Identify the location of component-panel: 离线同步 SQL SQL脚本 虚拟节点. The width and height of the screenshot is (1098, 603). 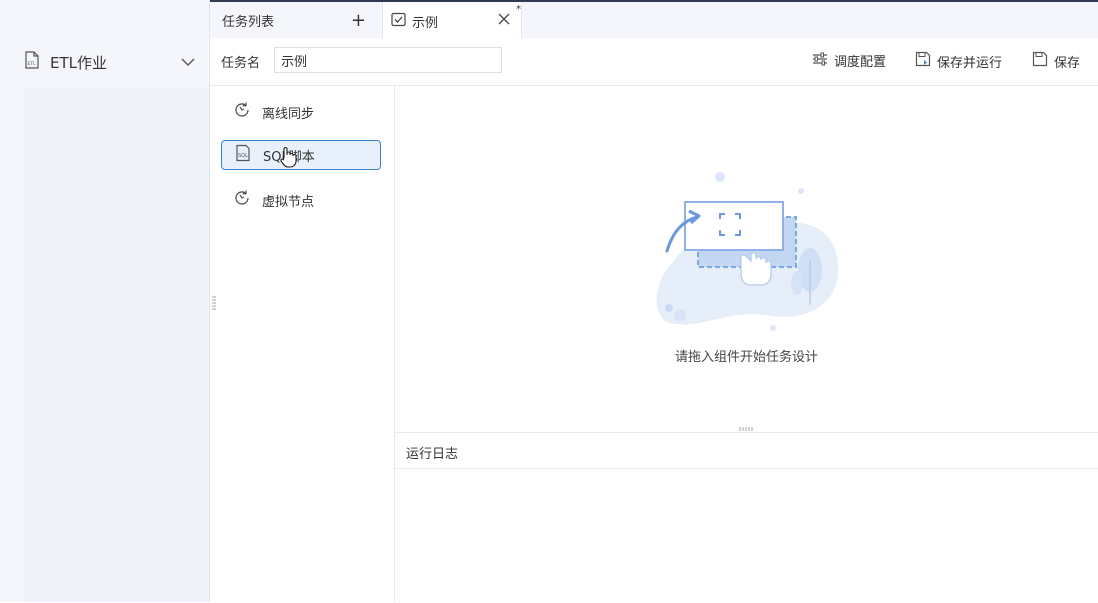
(302, 344).